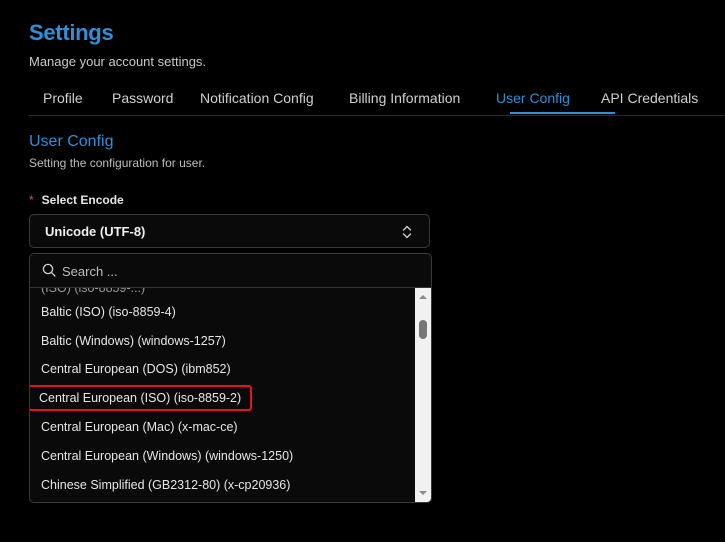 The height and width of the screenshot is (542, 725). What do you see at coordinates (133, 341) in the screenshot?
I see `dropdown-option: Baltic (Windows) (windows-1257)` at bounding box center [133, 341].